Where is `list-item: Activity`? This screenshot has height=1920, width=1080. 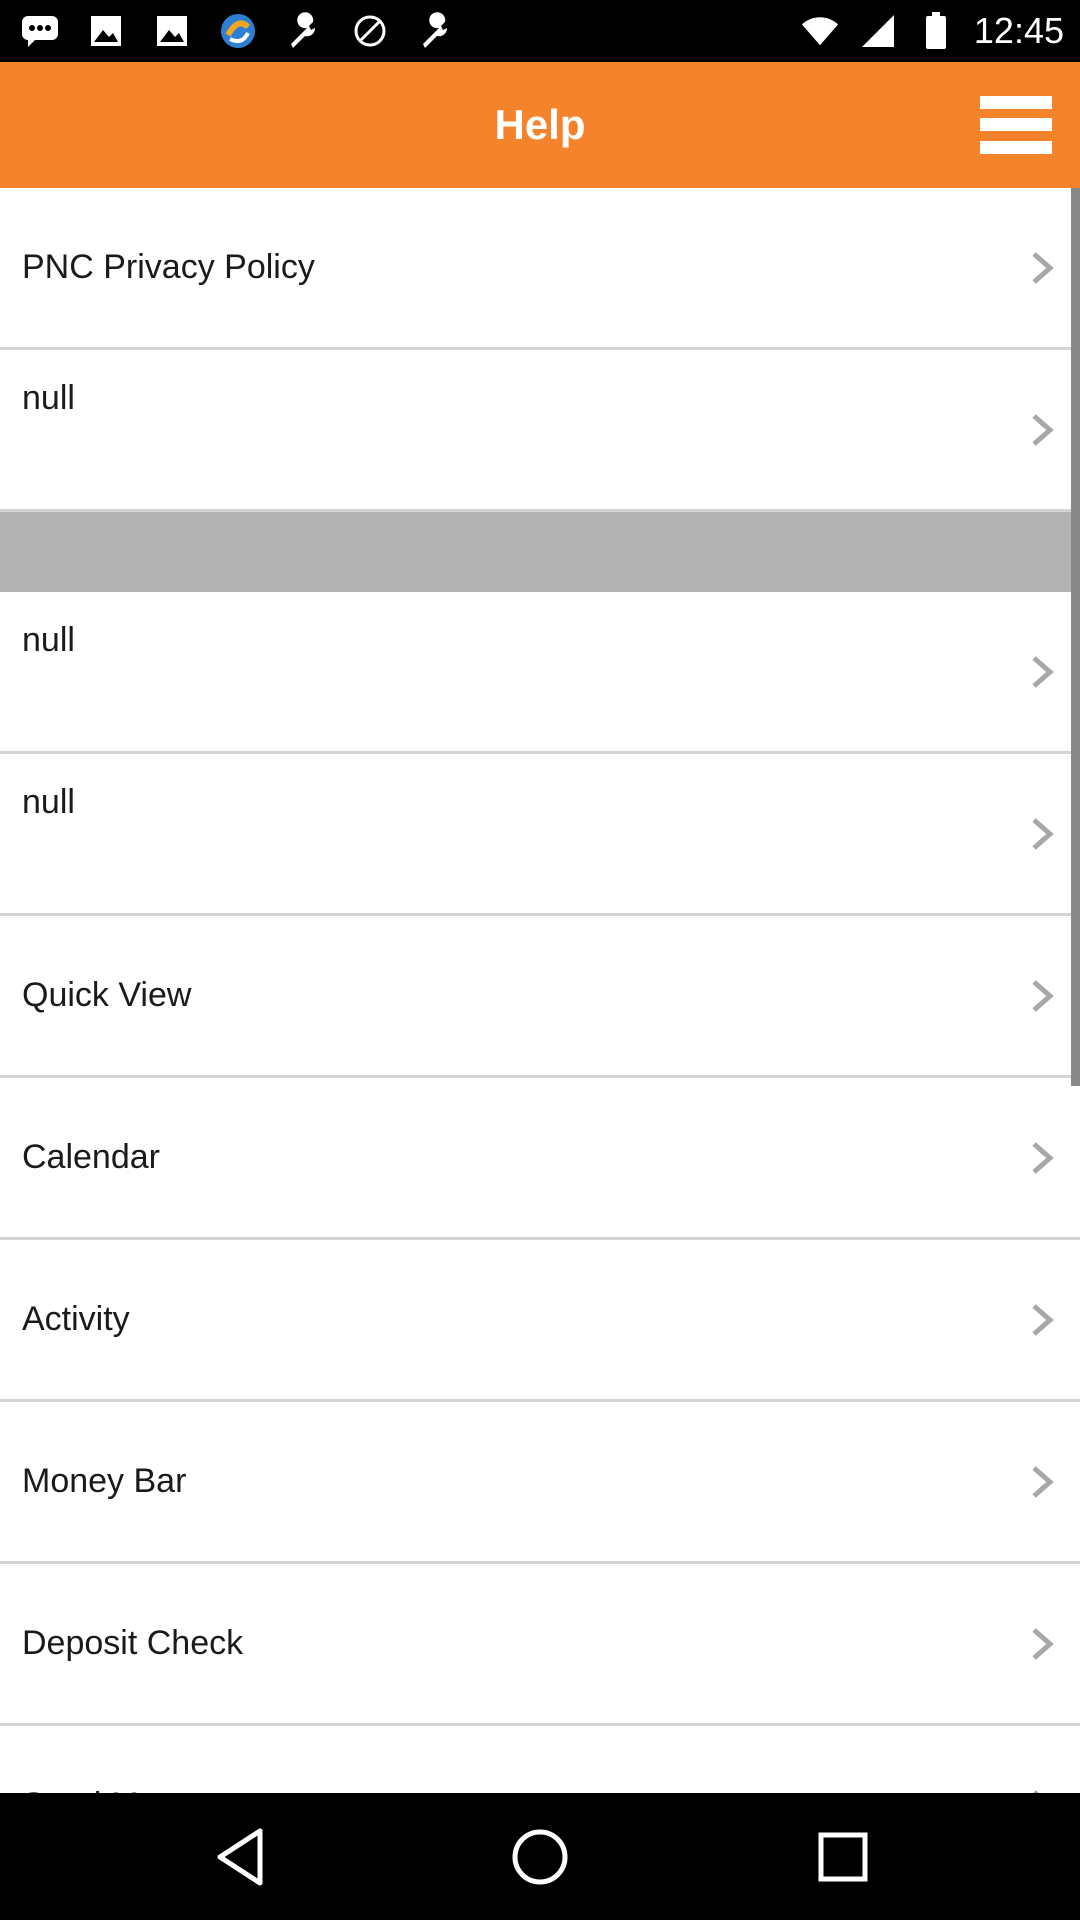 list-item: Activity is located at coordinates (540, 1321).